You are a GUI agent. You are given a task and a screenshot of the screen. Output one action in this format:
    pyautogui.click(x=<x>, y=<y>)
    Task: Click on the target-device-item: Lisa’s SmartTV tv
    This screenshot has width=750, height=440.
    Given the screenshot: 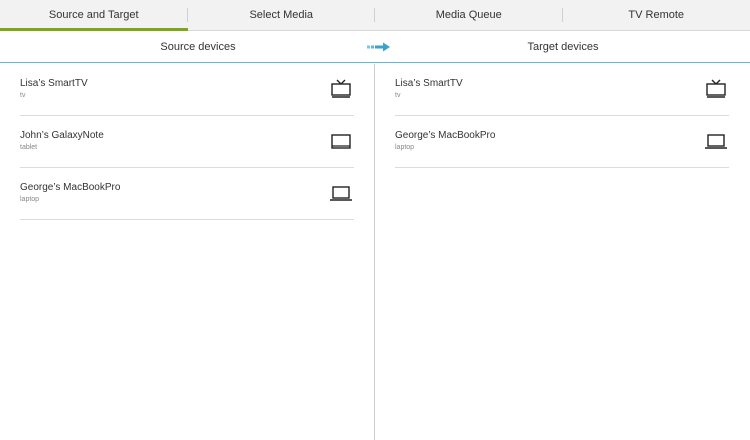 What is the action you would take?
    pyautogui.click(x=562, y=90)
    